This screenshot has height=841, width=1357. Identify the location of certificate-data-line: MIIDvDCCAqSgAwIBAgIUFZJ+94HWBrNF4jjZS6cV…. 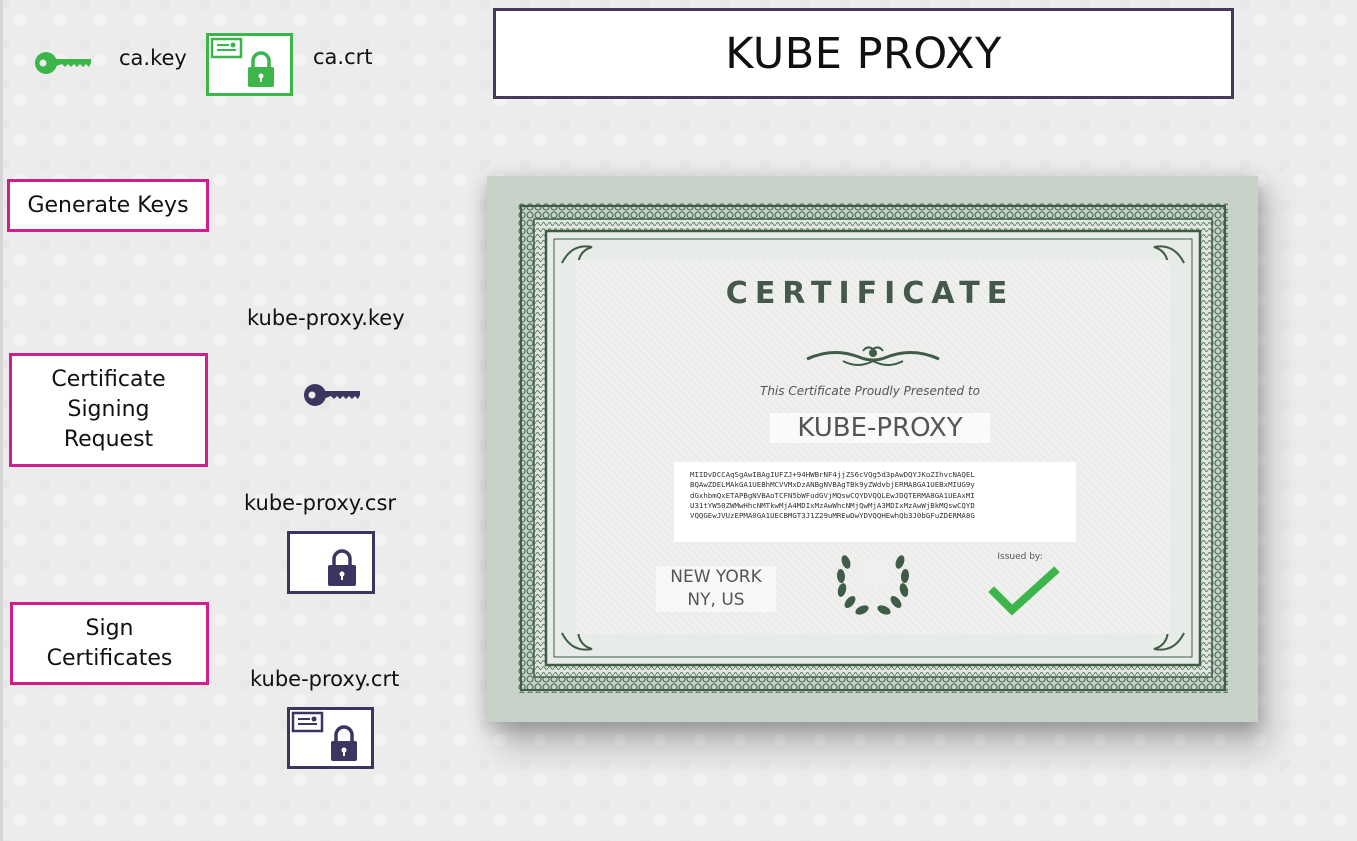
(832, 474).